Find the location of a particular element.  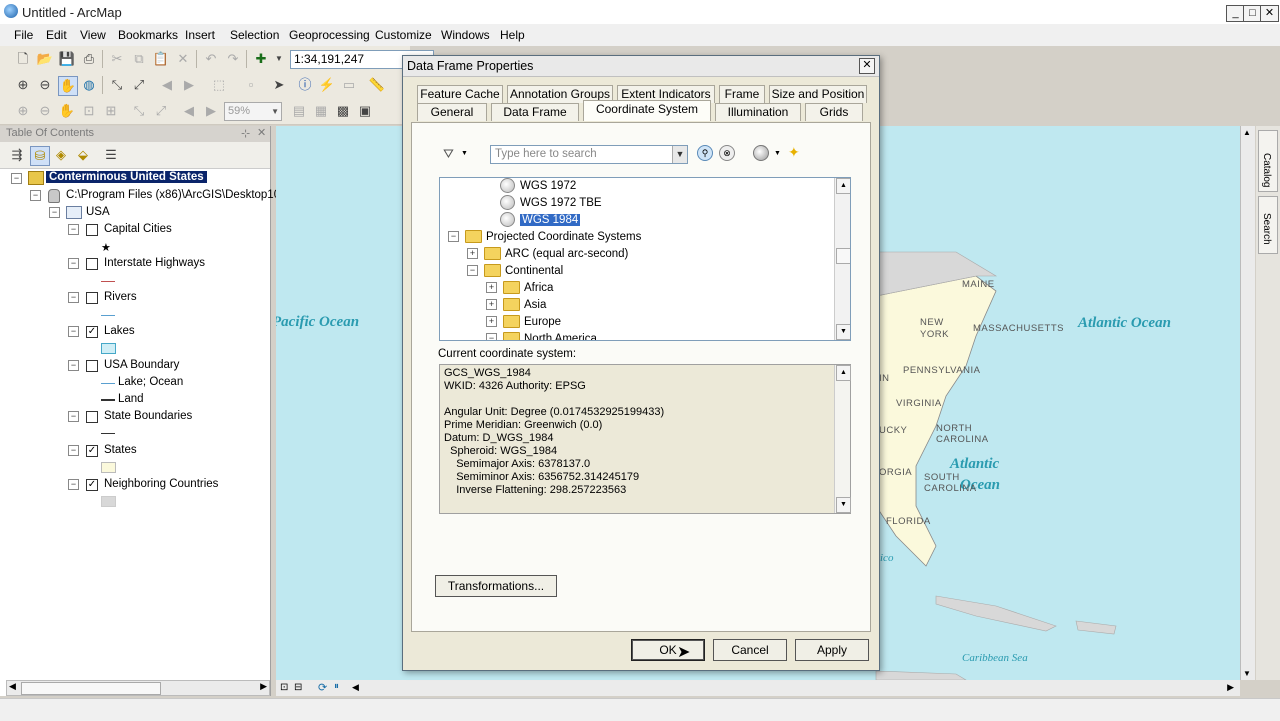

search-tab: Search is located at coordinates (1268, 225).